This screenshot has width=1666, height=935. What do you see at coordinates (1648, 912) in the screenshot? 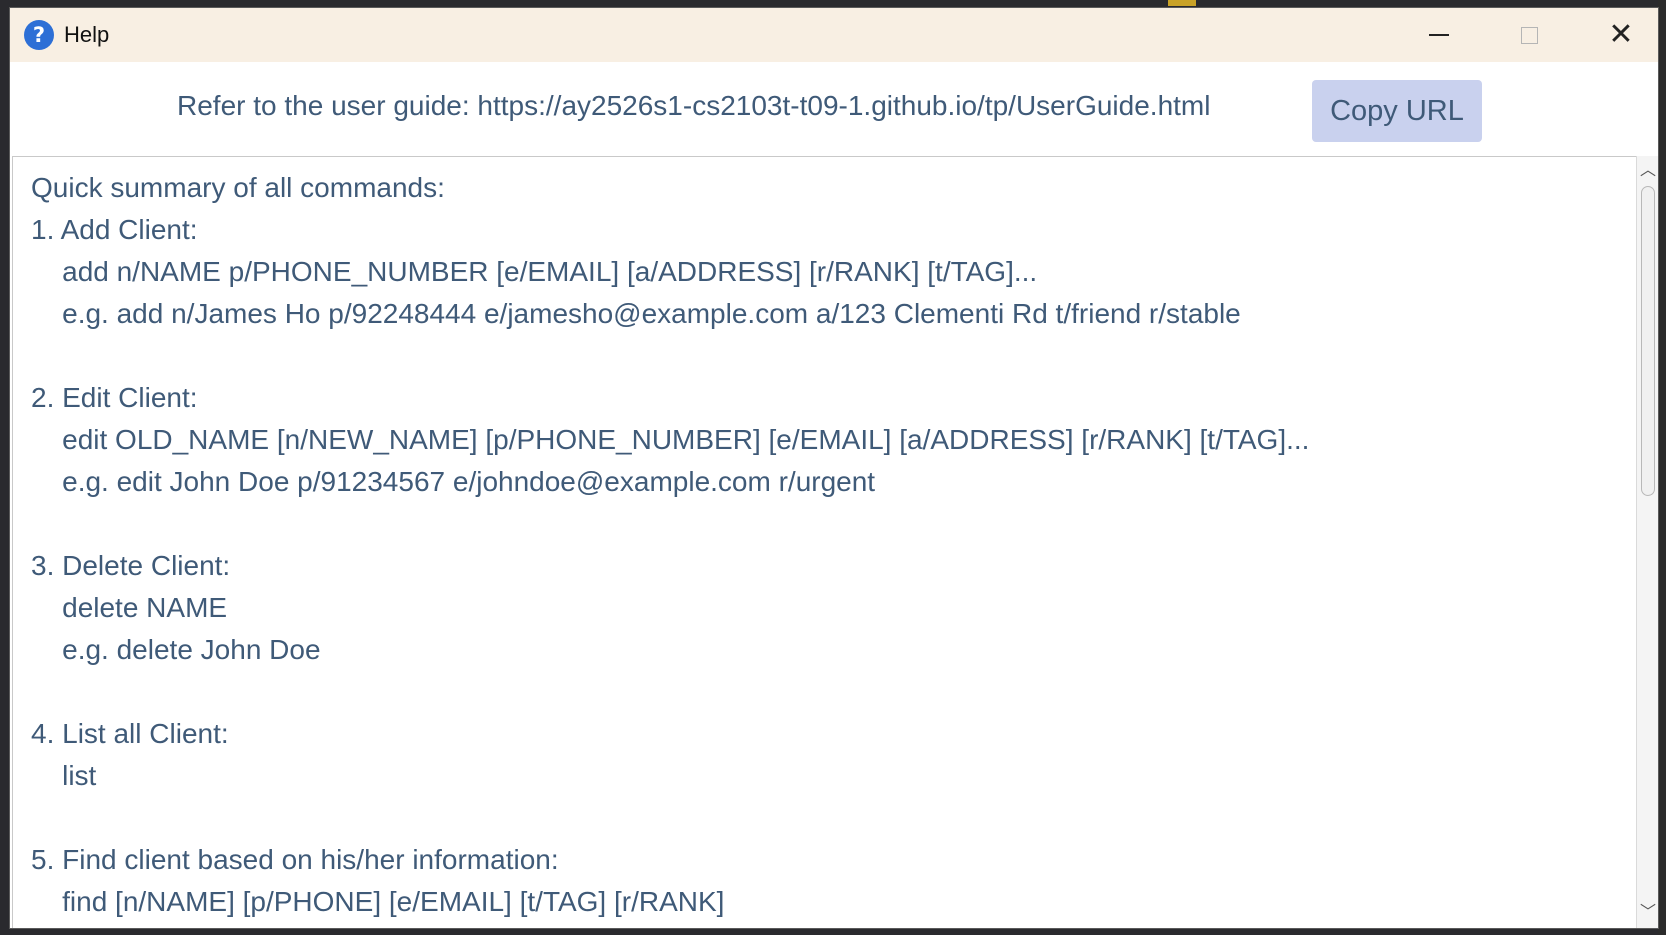
I see `scroll-down-icon: ﹀` at bounding box center [1648, 912].